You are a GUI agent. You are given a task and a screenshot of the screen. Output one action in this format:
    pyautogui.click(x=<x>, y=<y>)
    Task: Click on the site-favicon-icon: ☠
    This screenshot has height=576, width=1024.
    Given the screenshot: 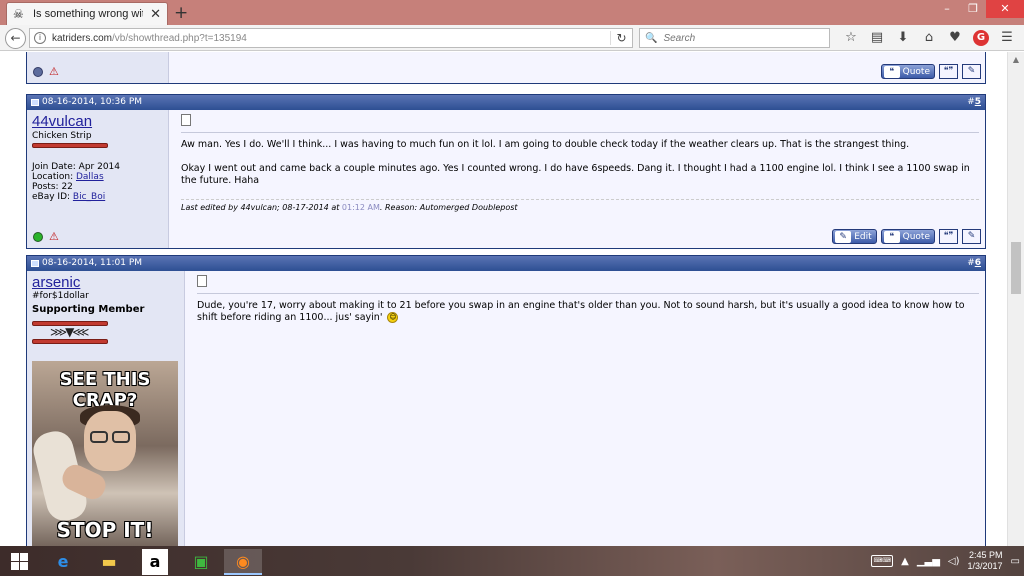 What is the action you would take?
    pyautogui.click(x=18, y=14)
    